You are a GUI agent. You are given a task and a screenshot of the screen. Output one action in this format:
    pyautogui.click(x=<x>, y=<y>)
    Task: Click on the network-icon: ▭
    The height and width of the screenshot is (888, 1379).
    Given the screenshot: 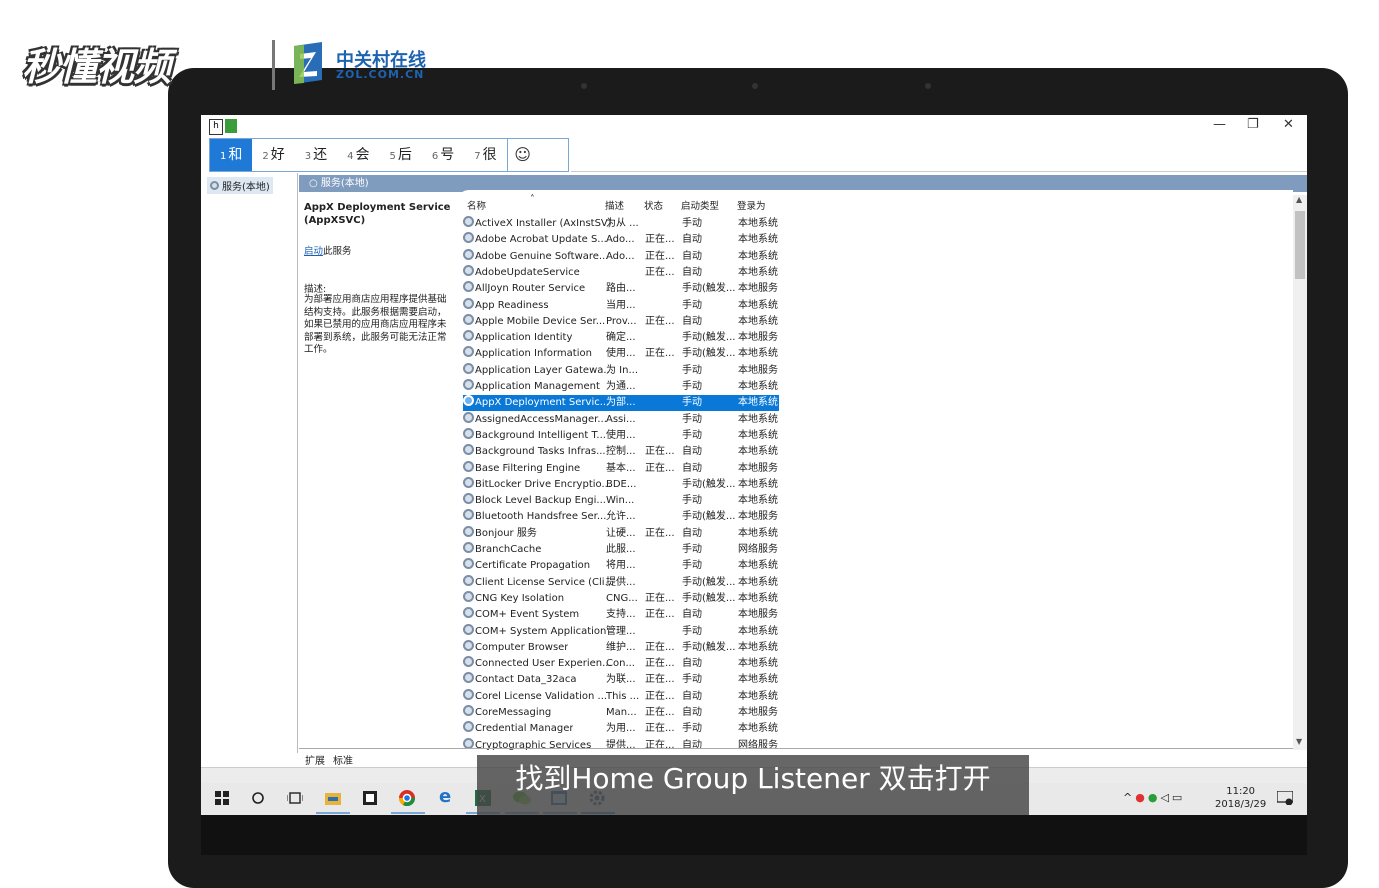 What is the action you would take?
    pyautogui.click(x=1178, y=797)
    